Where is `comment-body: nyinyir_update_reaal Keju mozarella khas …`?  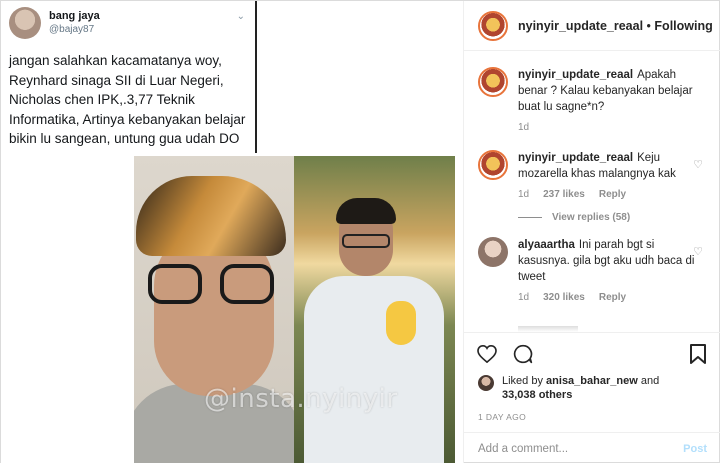 comment-body: nyinyir_update_reaal Keju mozarella khas … is located at coordinates (610, 166).